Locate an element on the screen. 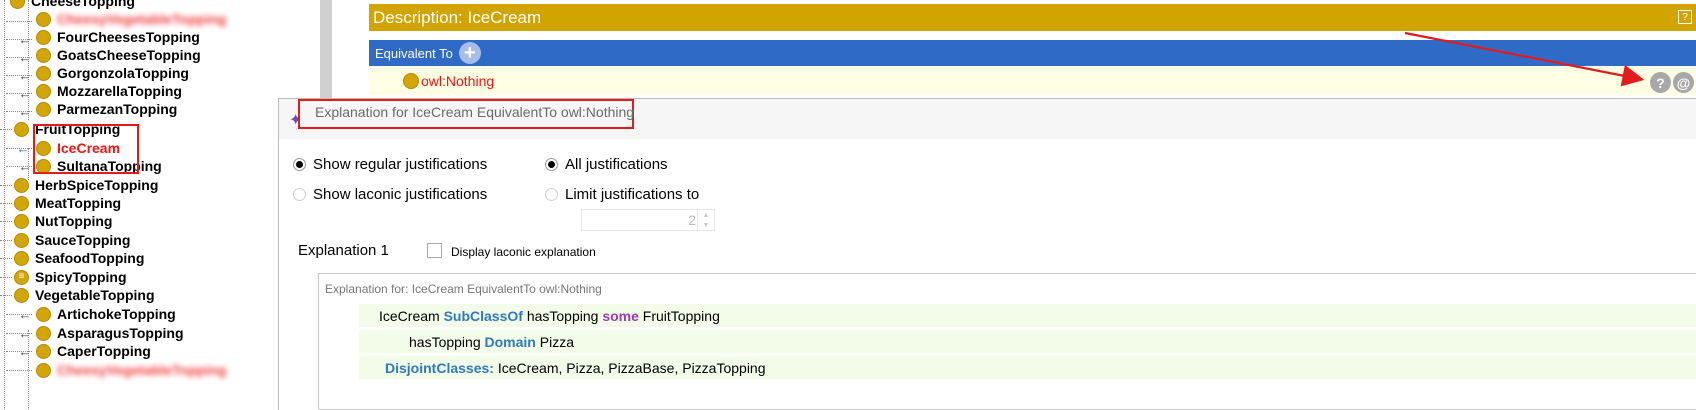 The width and height of the screenshot is (1696, 410). axiom-text: FruitTopping is located at coordinates (679, 315).